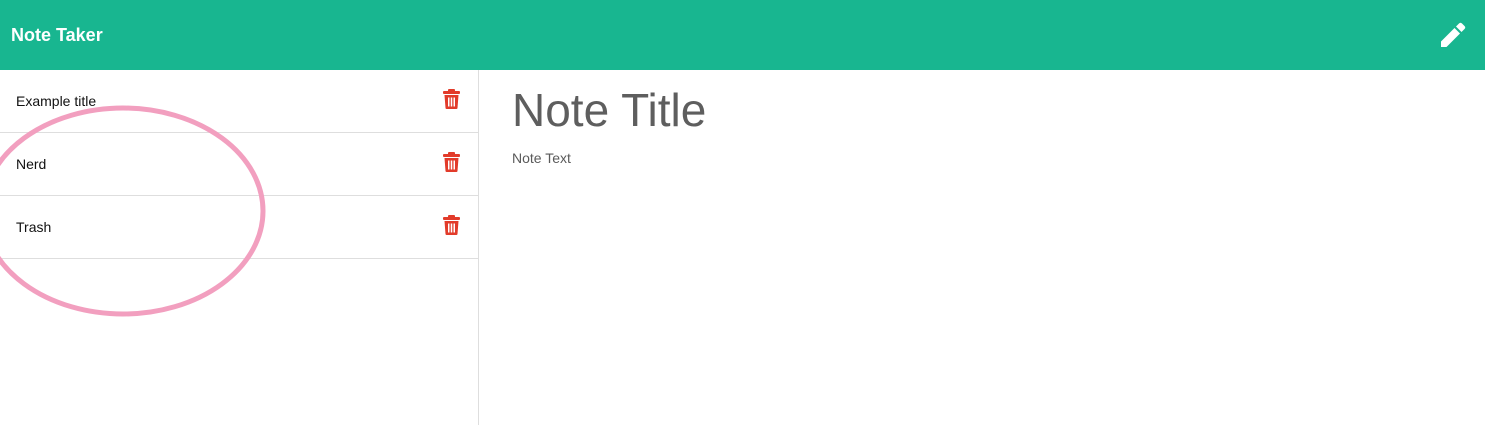 The image size is (1485, 425). I want to click on brand-title: Note Taker, so click(57, 35).